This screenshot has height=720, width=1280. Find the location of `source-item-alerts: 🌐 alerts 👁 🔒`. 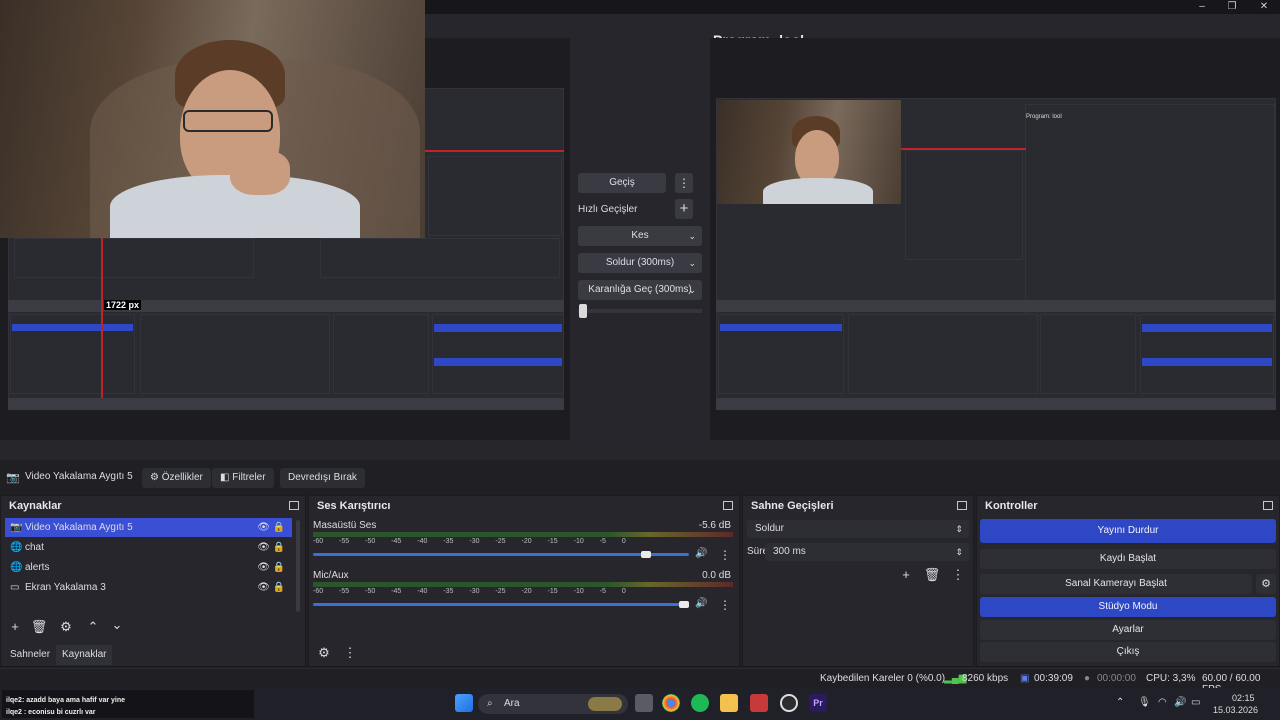

source-item-alerts: 🌐 alerts 👁 🔒 is located at coordinates (148, 567).